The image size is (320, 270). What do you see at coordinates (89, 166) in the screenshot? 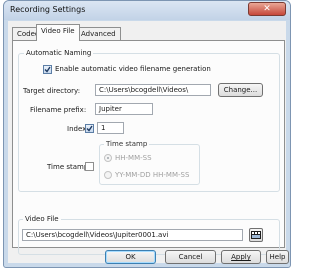
I see `time-stamp-checkbox` at bounding box center [89, 166].